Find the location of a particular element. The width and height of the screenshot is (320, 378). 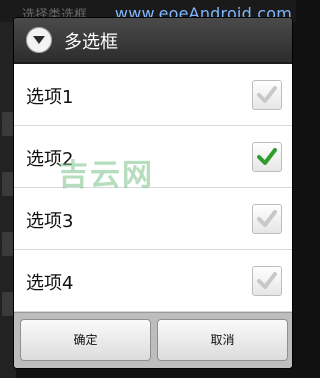

option-item-1: 选项1 is located at coordinates (153, 95).